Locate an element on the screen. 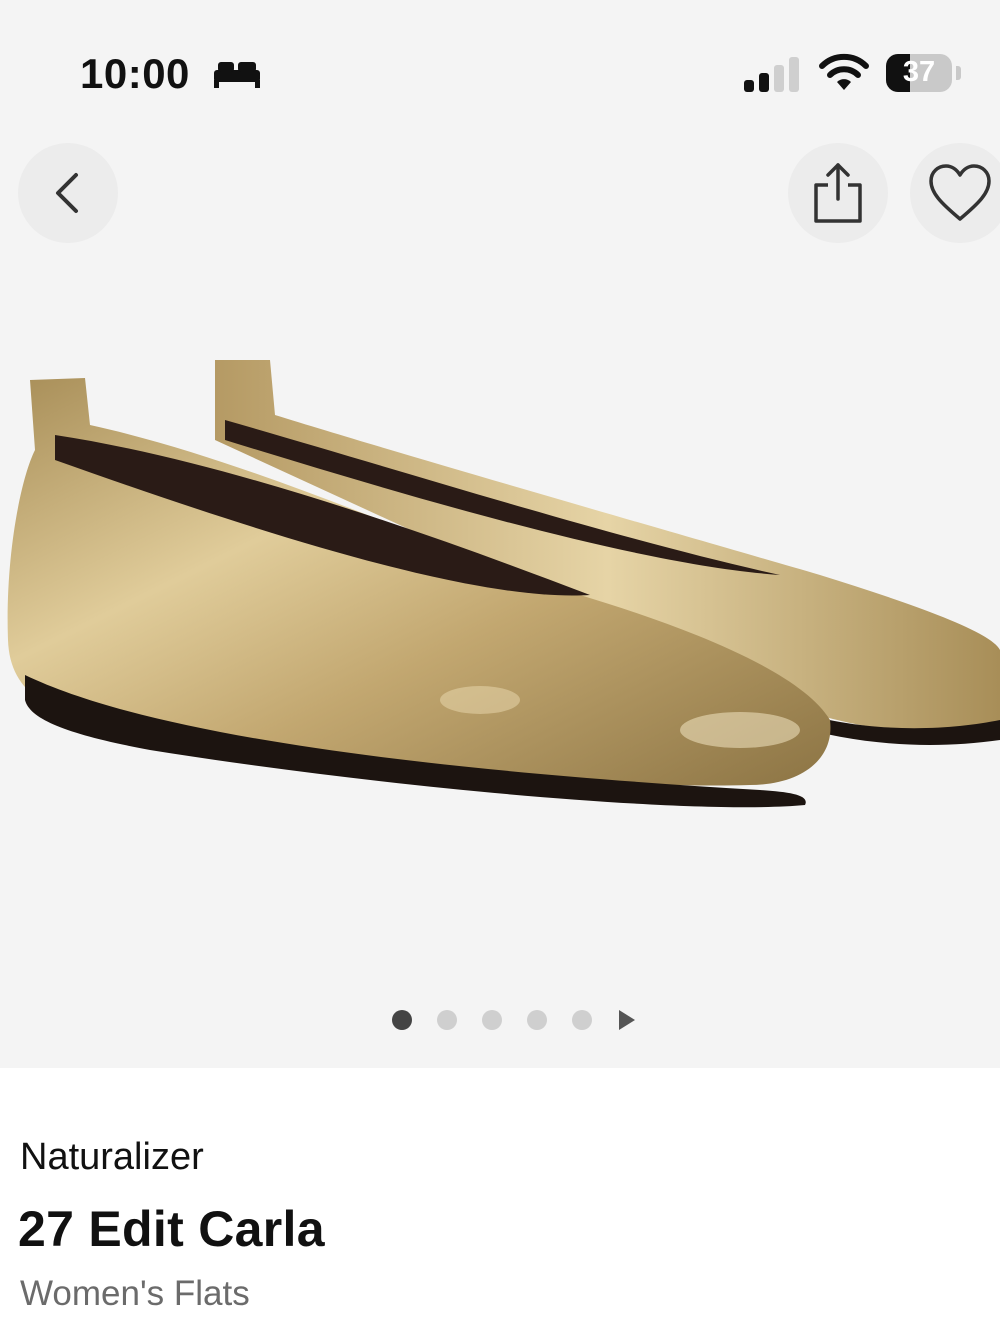 This screenshot has height=1333, width=1000. battery-icon: 37 is located at coordinates (919, 73).